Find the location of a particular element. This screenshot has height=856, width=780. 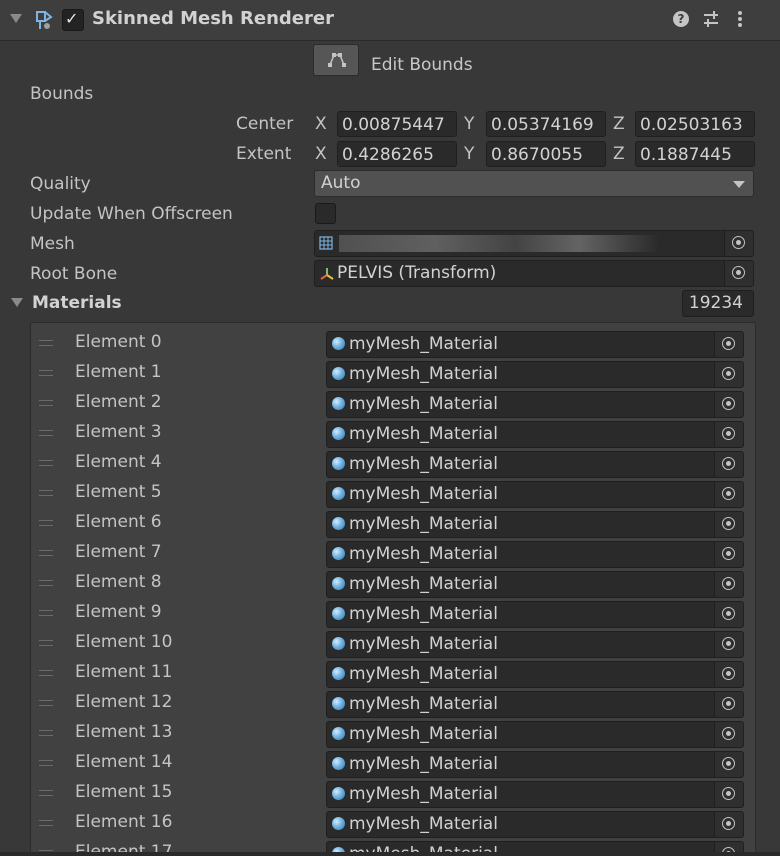

root-bone-field: PELVIS (Transform) is located at coordinates (534, 273).